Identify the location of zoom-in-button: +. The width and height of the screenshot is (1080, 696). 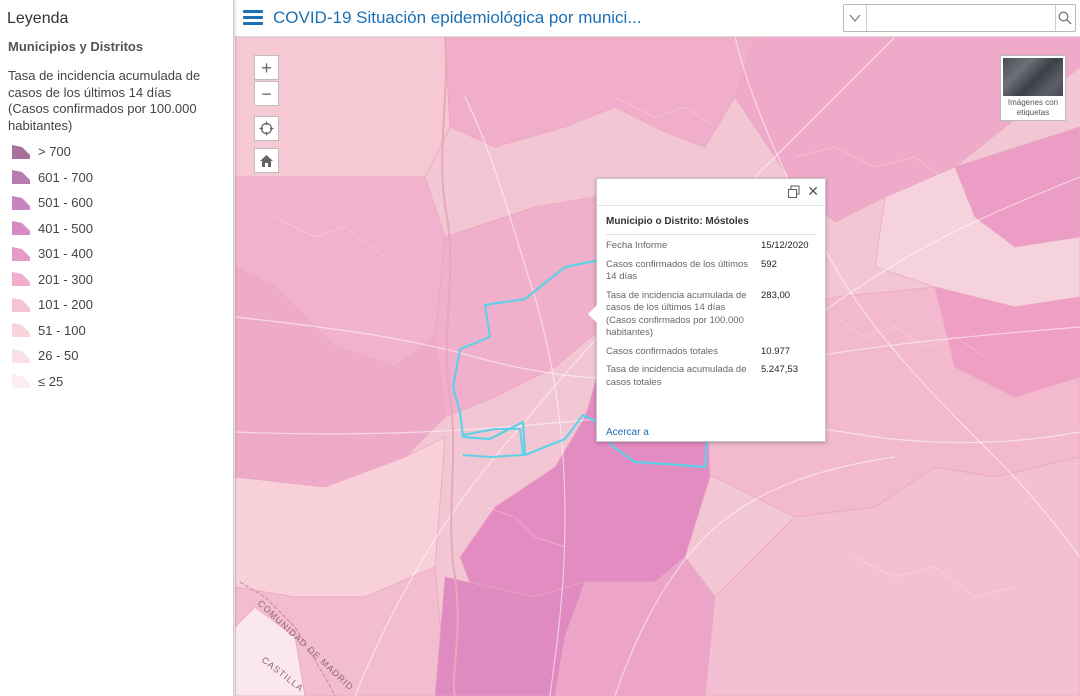
(266, 67).